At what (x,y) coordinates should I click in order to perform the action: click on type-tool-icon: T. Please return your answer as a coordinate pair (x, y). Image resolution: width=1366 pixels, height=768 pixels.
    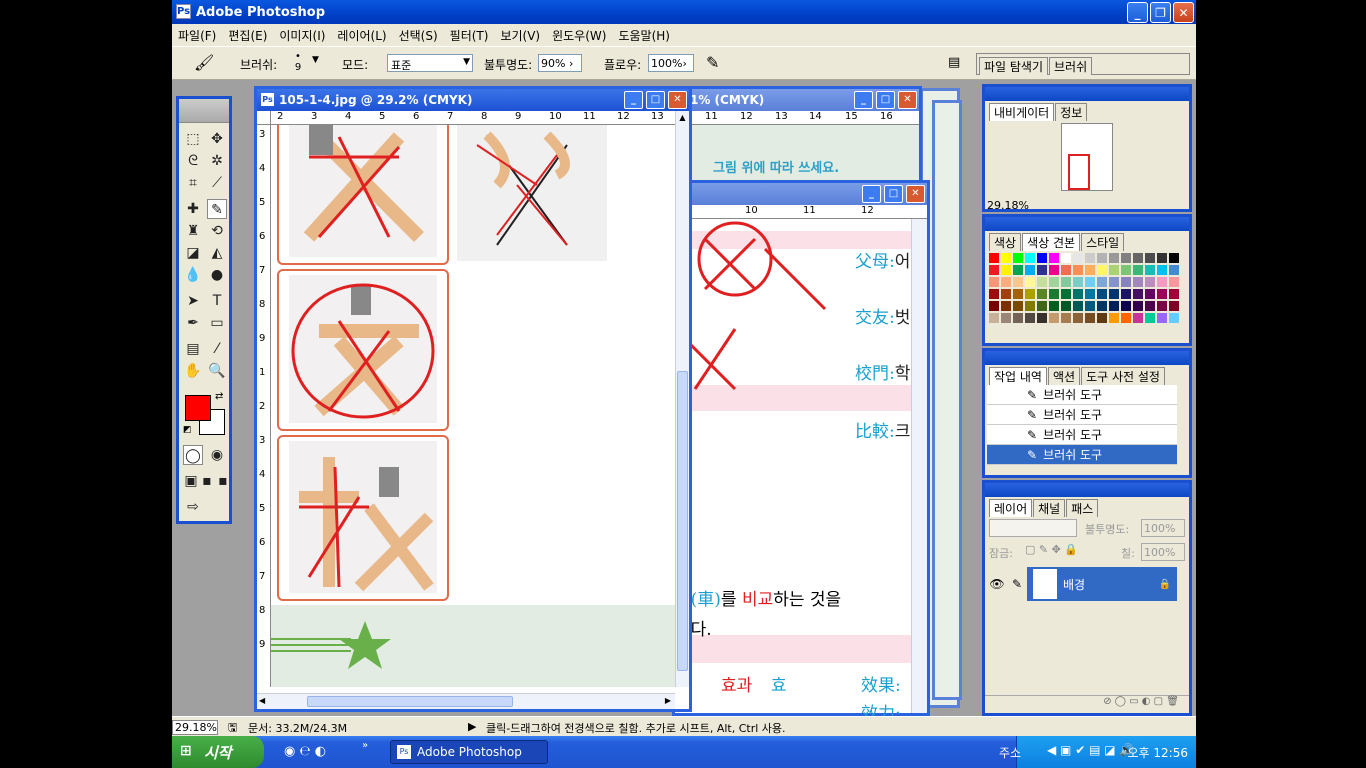
    Looking at the image, I should click on (217, 301).